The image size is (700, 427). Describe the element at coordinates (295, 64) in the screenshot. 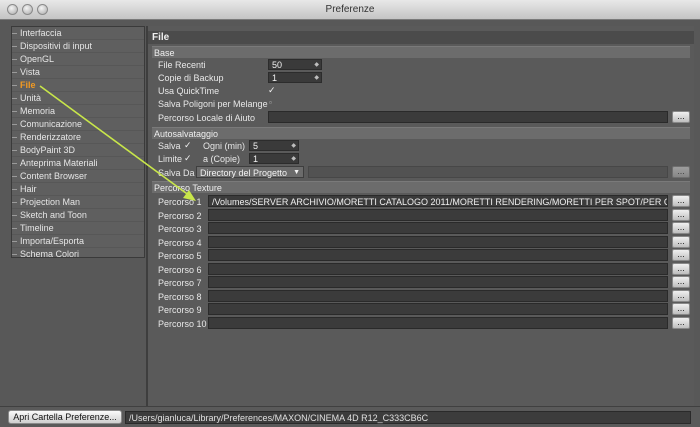

I see `recent-files-field: 50 ◆` at that location.